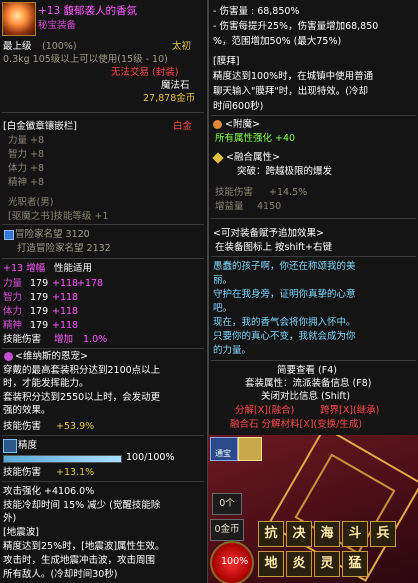  I want to click on worship-line: 精度达到100%时，在城镇中使用普通, so click(293, 76).